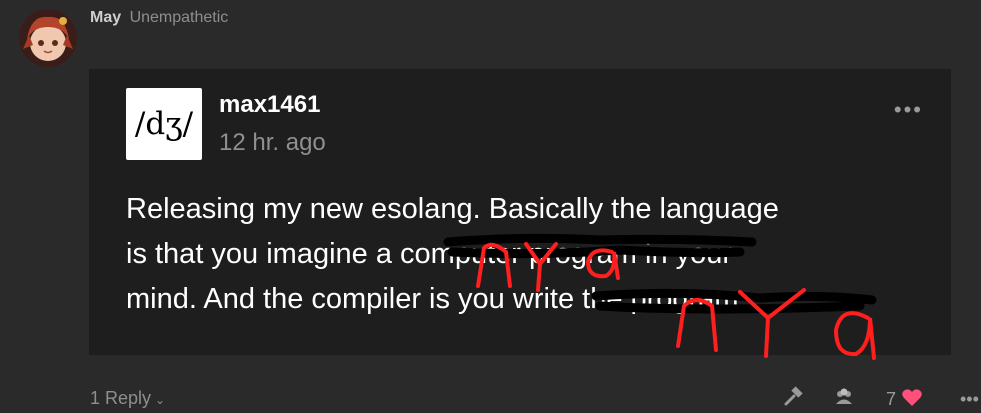  I want to click on post-more-icon: •••, so click(908, 110).